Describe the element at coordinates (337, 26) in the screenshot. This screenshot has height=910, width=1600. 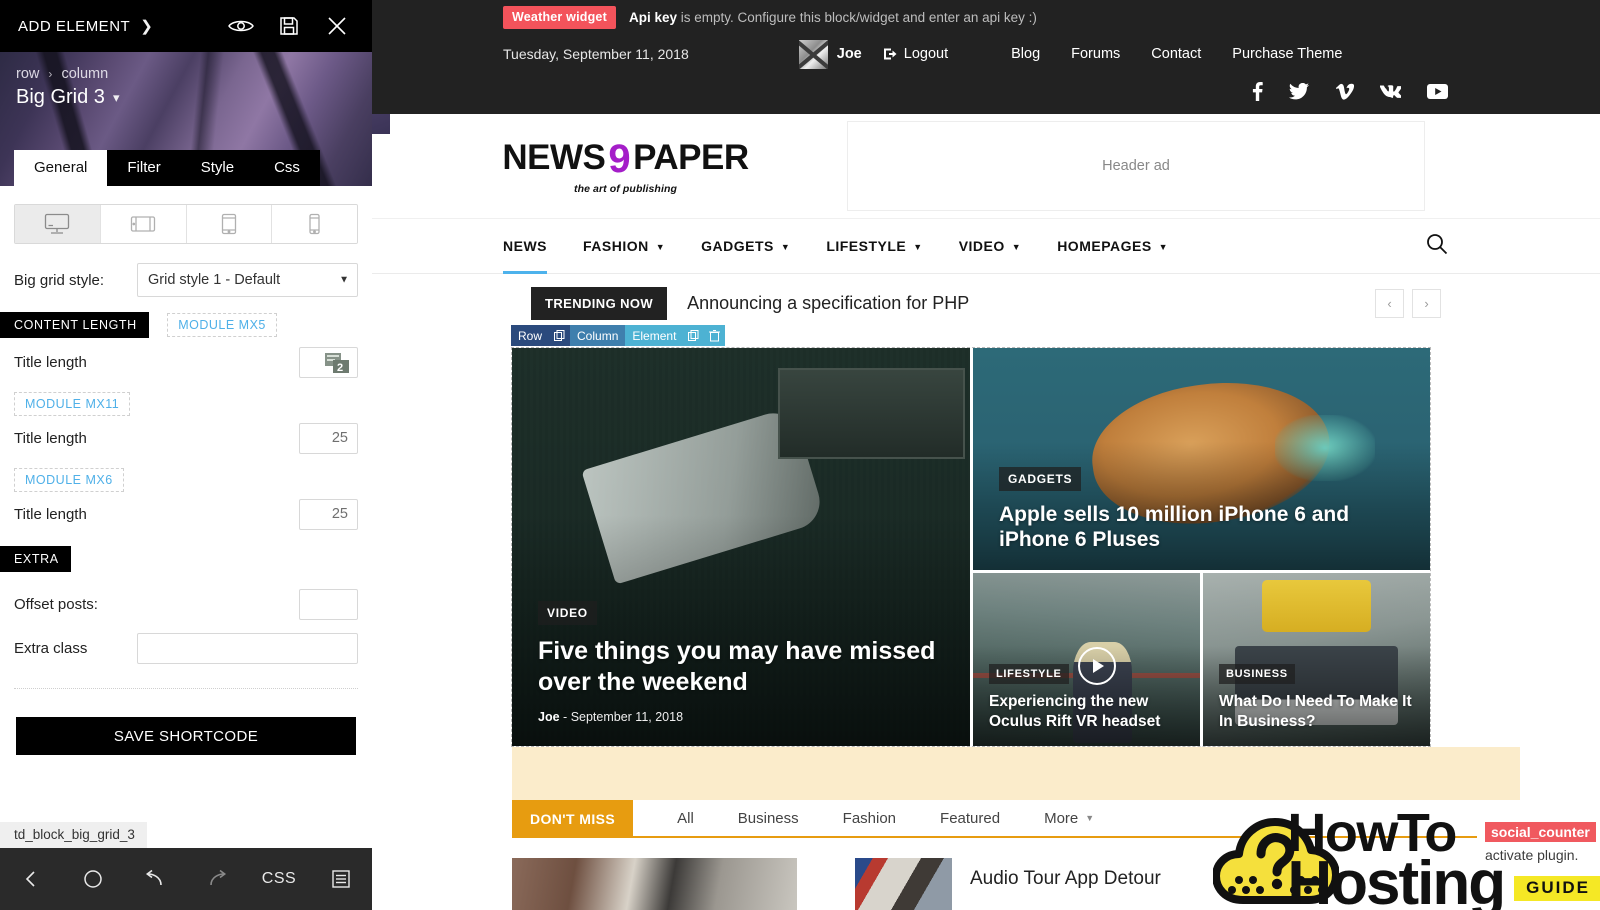
I see `close-icon` at that location.